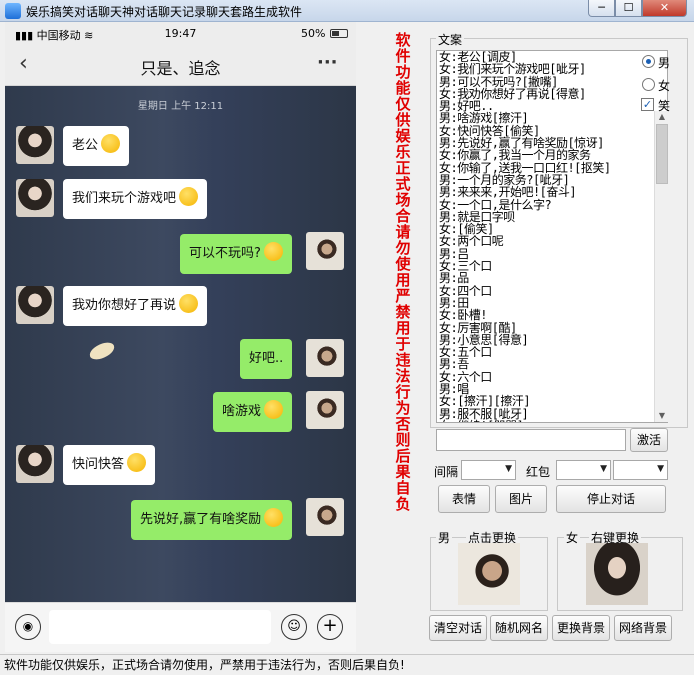 This screenshot has width=694, height=675. What do you see at coordinates (464, 499) in the screenshot?
I see `emoji-button: 表情` at bounding box center [464, 499].